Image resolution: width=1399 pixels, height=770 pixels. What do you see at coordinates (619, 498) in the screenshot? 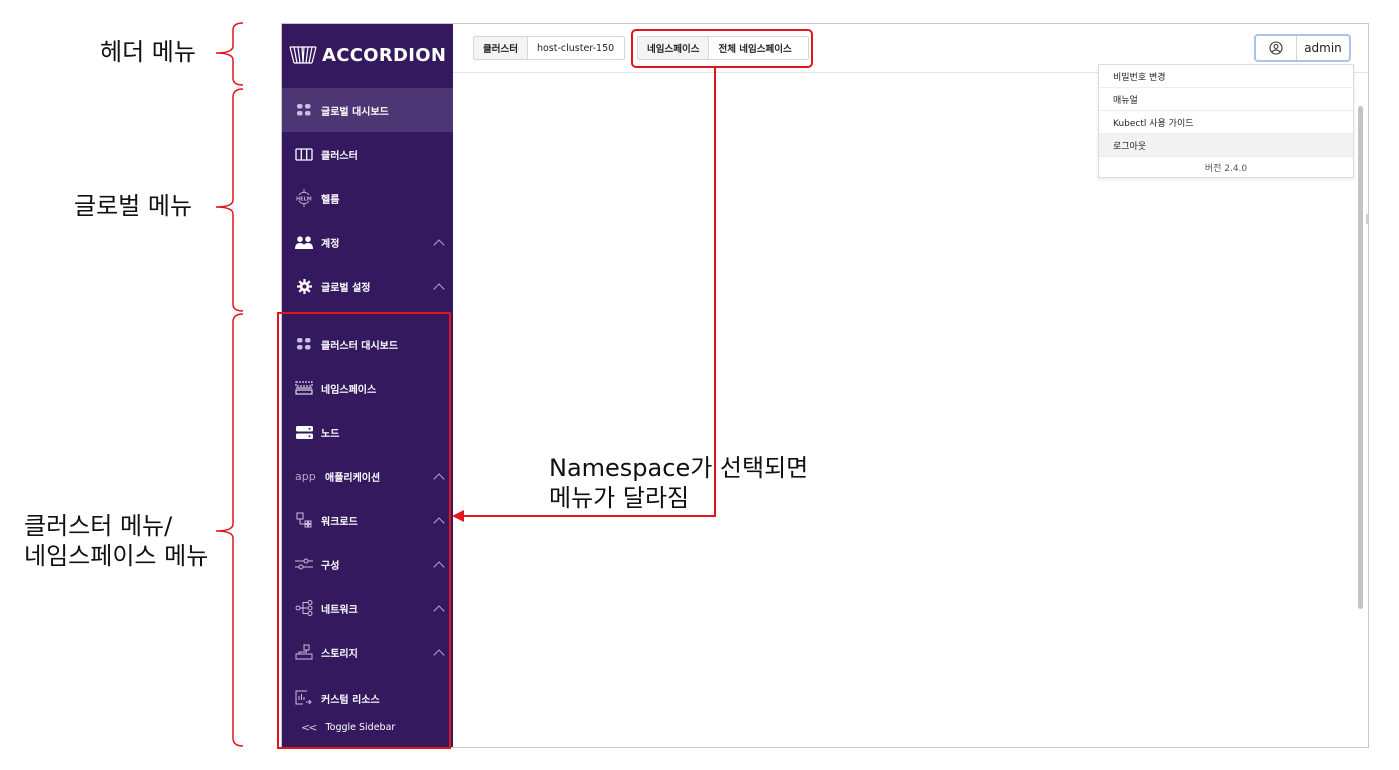
I see `namespace-note-line2: 메뉴가 달라짐` at bounding box center [619, 498].